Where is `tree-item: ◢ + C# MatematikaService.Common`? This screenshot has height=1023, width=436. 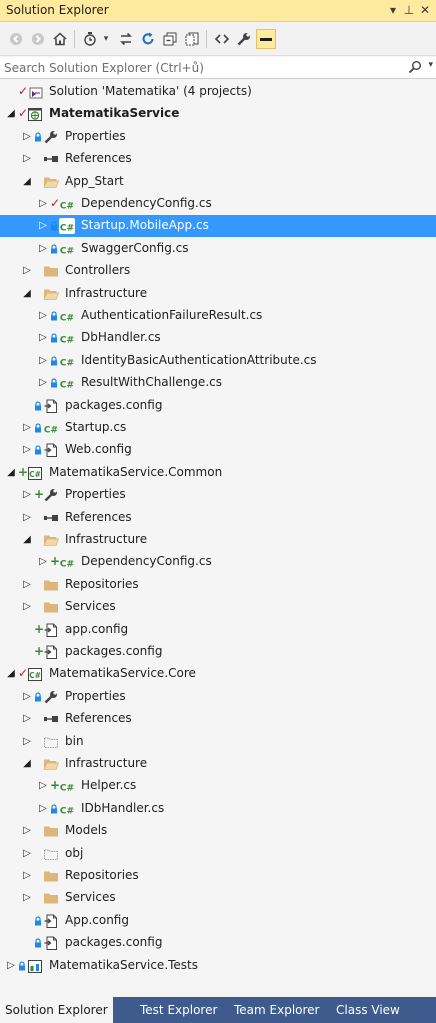
tree-item: ◢ + C# MatematikaService.Common is located at coordinates (218, 473).